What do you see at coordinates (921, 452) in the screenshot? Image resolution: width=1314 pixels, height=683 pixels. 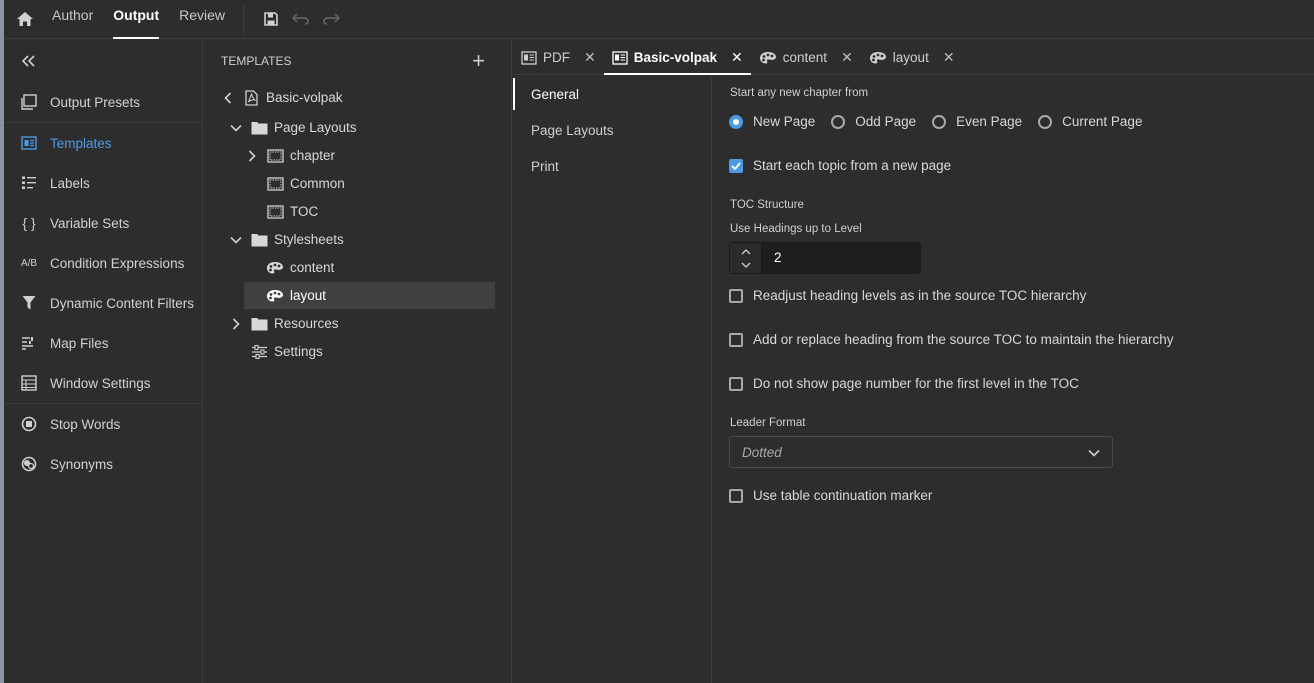 I see `leader-format-select: Dotted` at bounding box center [921, 452].